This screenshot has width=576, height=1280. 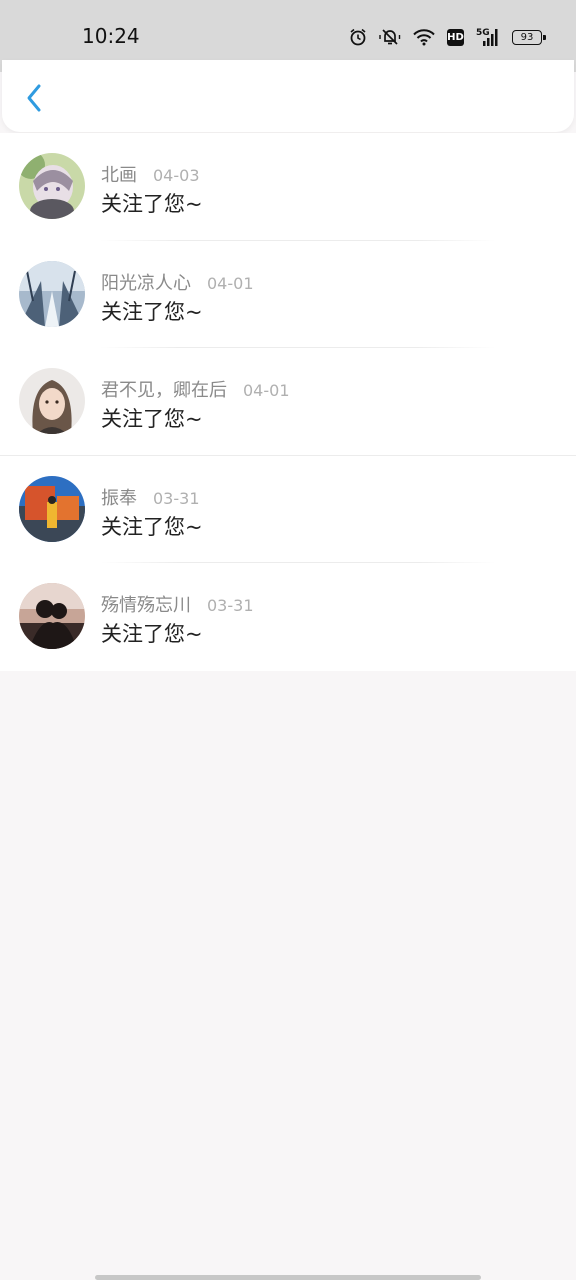 I want to click on notification-item: 君不见，卿在后 04-01 关注了您~, so click(x=288, y=402).